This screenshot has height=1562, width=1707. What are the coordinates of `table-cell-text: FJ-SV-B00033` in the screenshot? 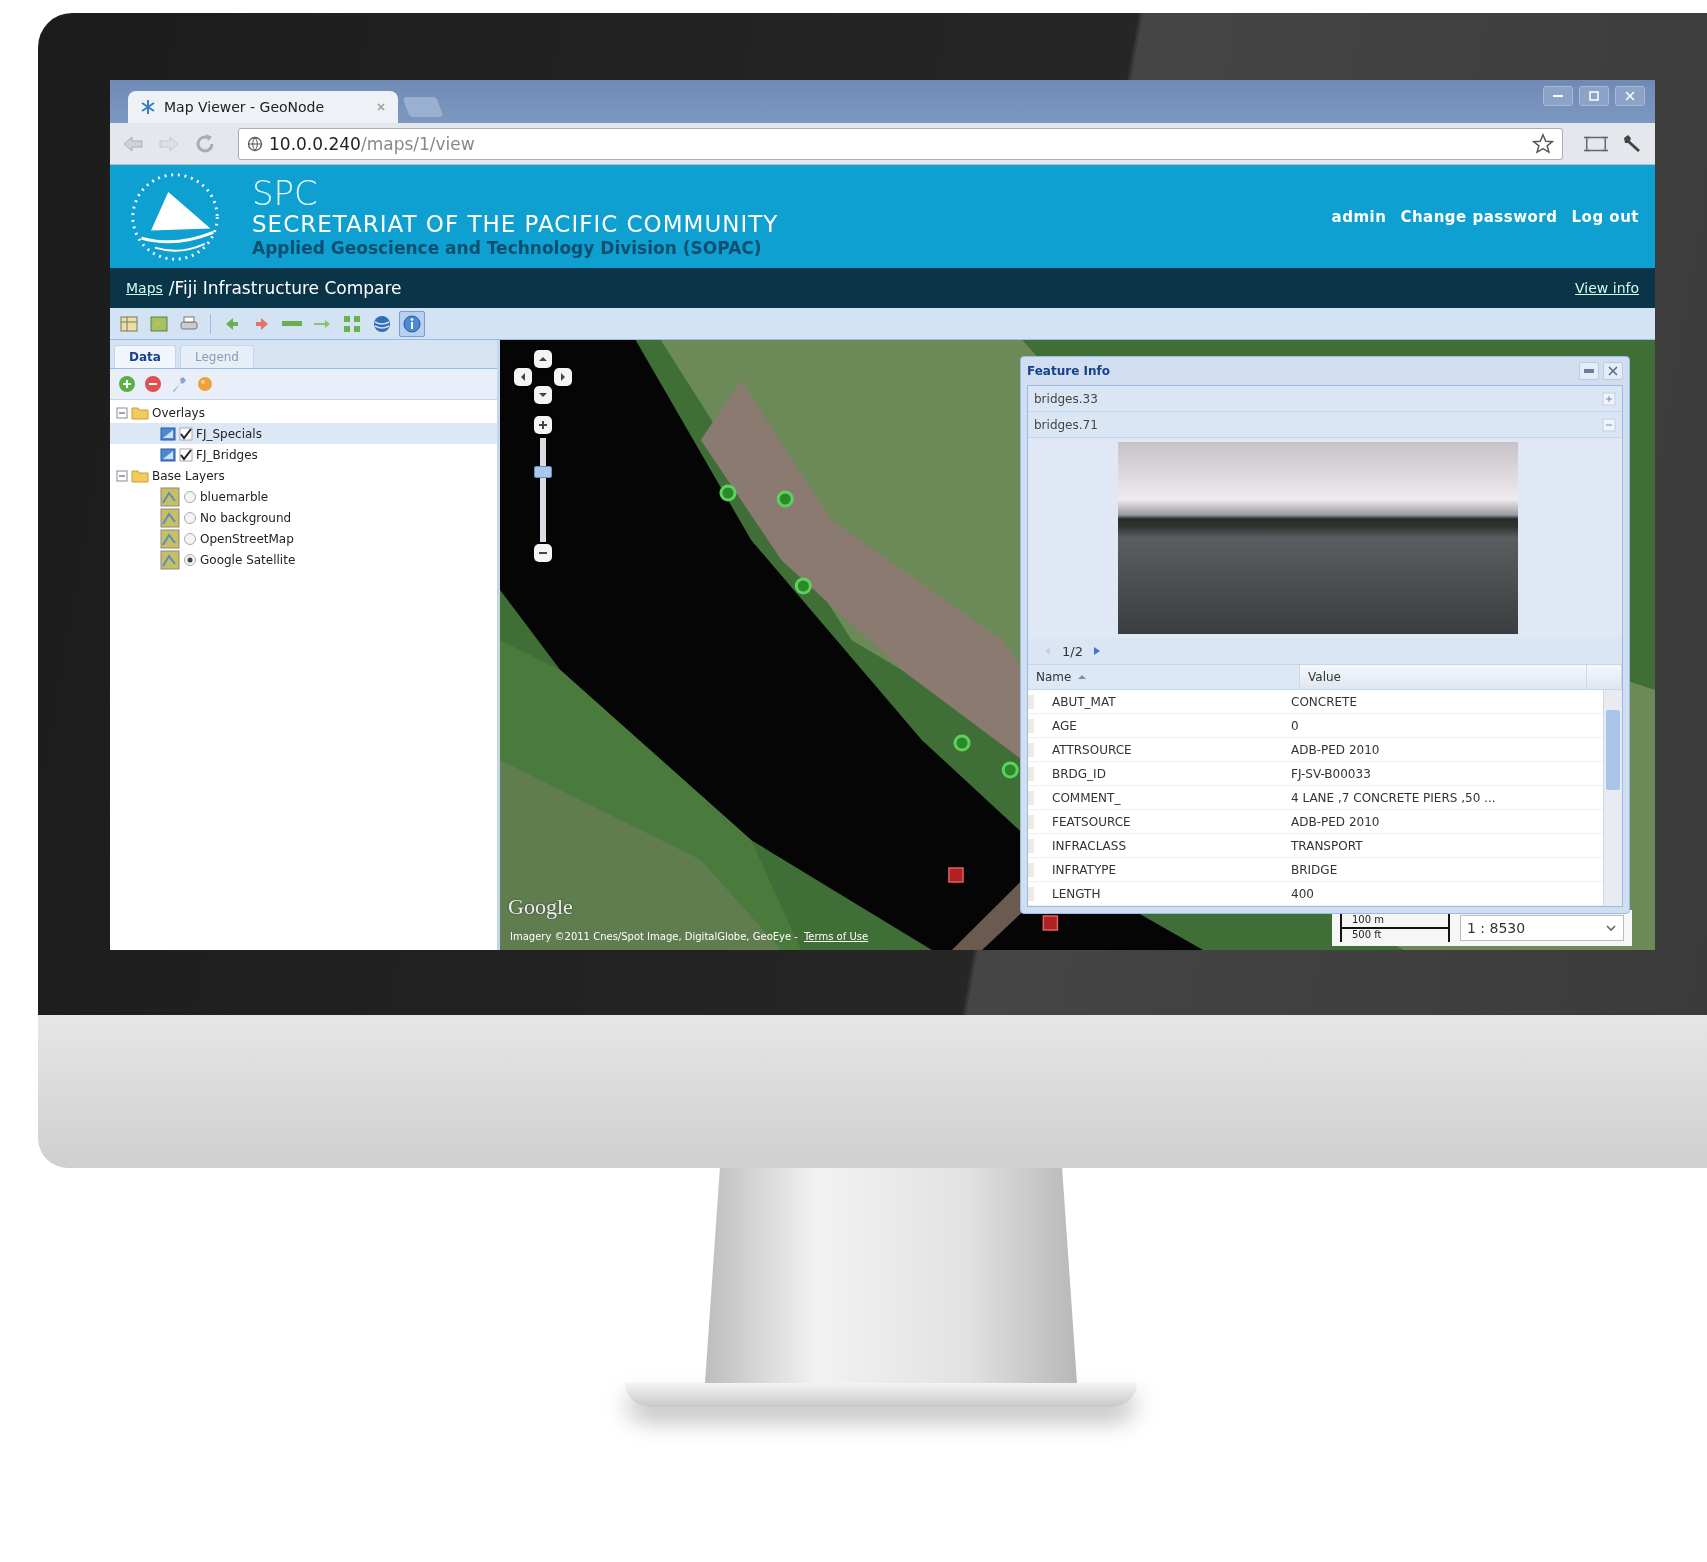 It's located at (1331, 773).